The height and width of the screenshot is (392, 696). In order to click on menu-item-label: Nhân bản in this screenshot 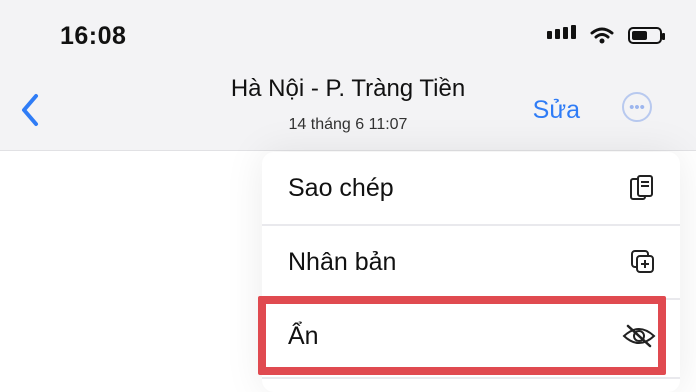, I will do `click(342, 261)`.